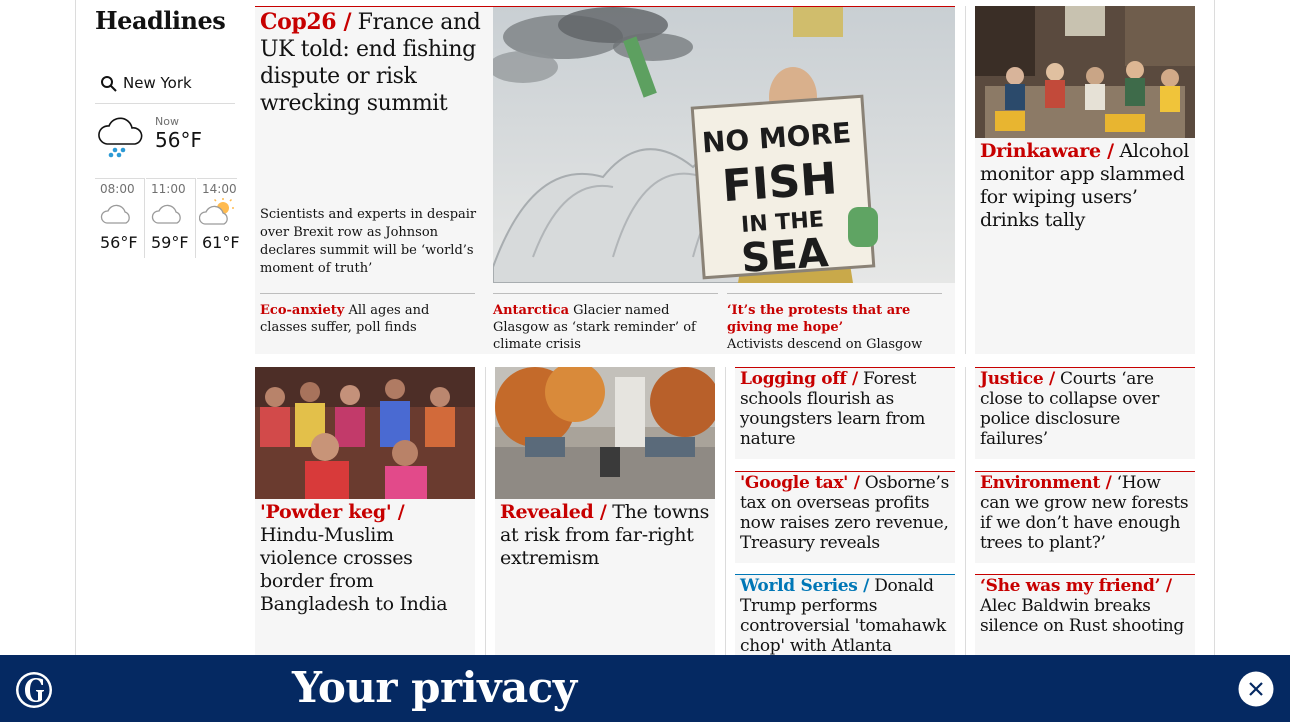 Image resolution: width=1290 pixels, height=722 pixels. Describe the element at coordinates (306, 22) in the screenshot. I see `lead-kicker: Cop26 /` at that location.